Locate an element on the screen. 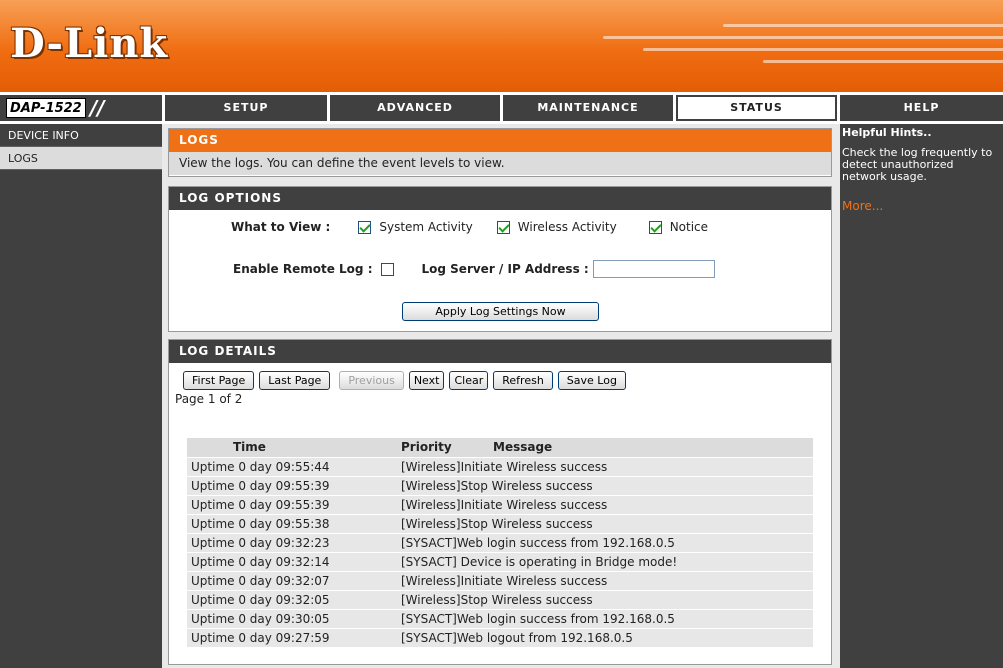 The image size is (1003, 668). model-label: DAP-1522 is located at coordinates (46, 108).